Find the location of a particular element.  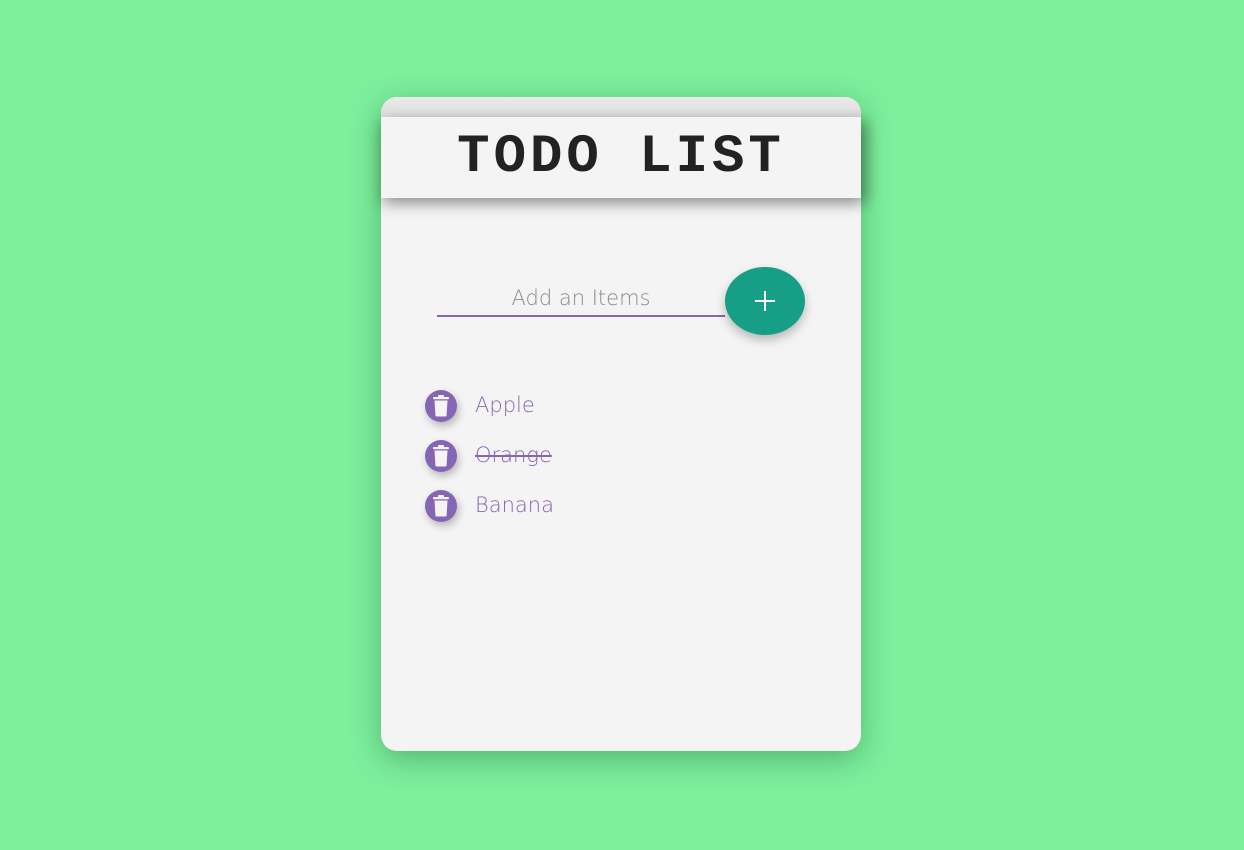

card-top-strip is located at coordinates (621, 108).